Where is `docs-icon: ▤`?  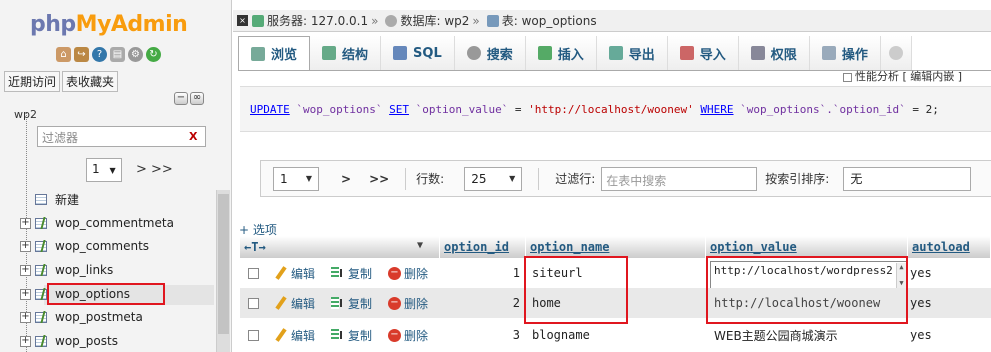
docs-icon: ▤ is located at coordinates (117, 54).